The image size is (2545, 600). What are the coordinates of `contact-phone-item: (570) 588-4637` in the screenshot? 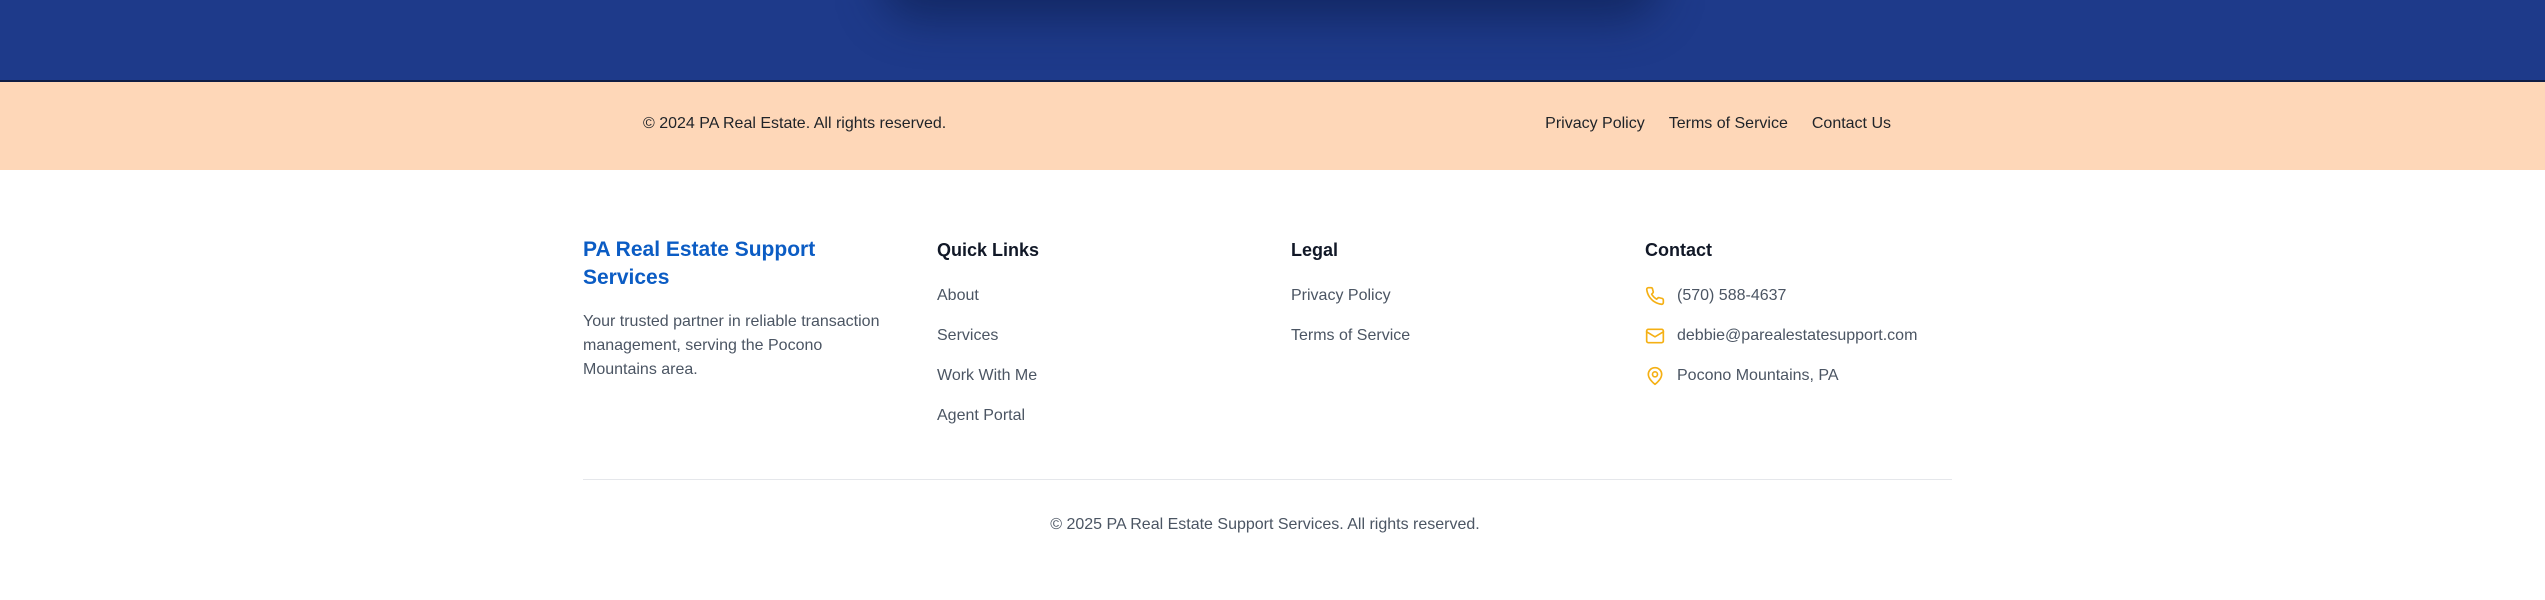 It's located at (1781, 306).